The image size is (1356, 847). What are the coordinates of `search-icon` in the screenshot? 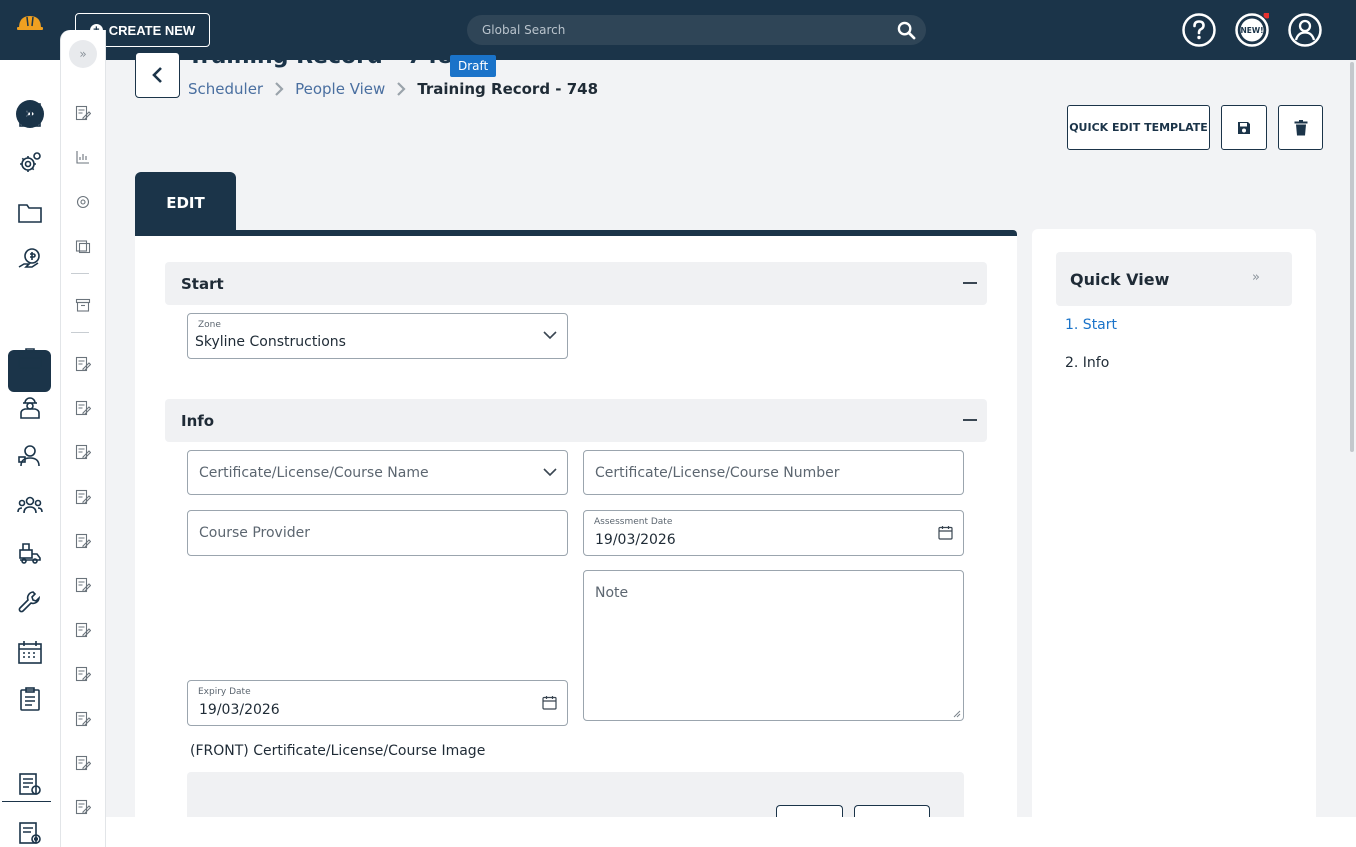 It's located at (906, 30).